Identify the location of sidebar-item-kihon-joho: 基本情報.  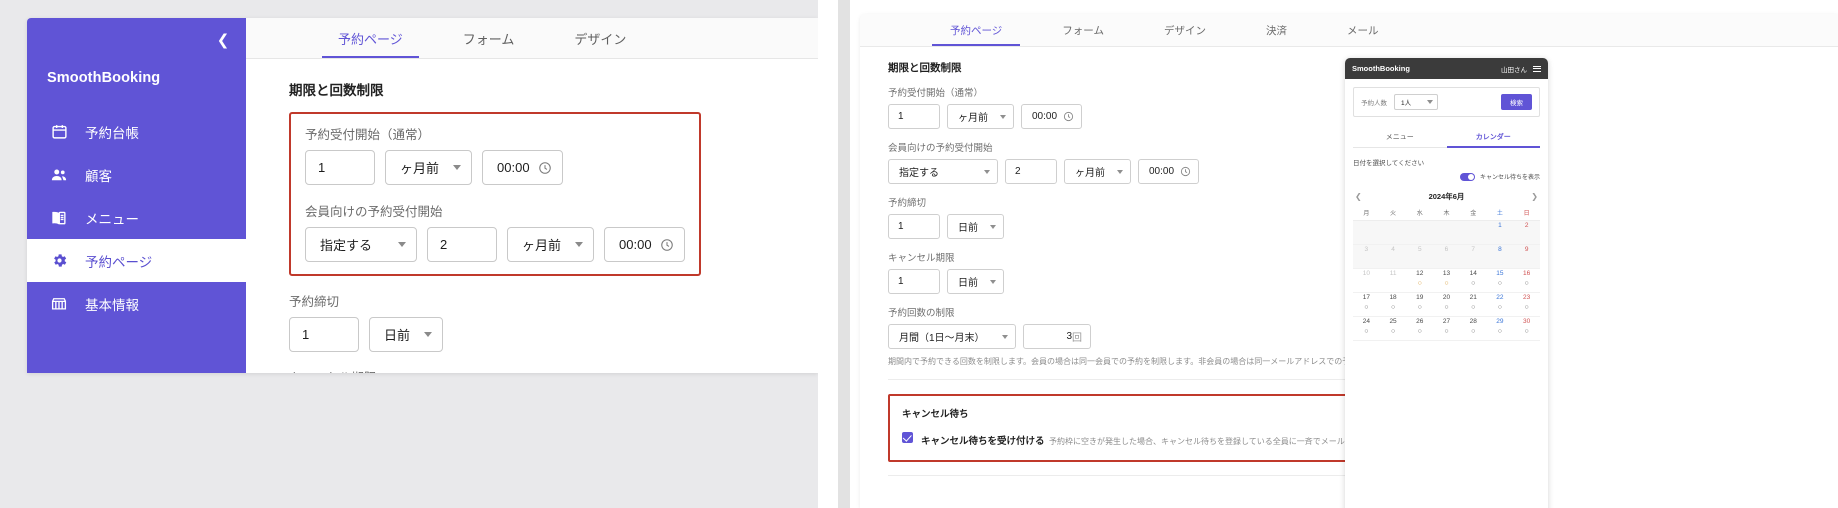
(136, 303).